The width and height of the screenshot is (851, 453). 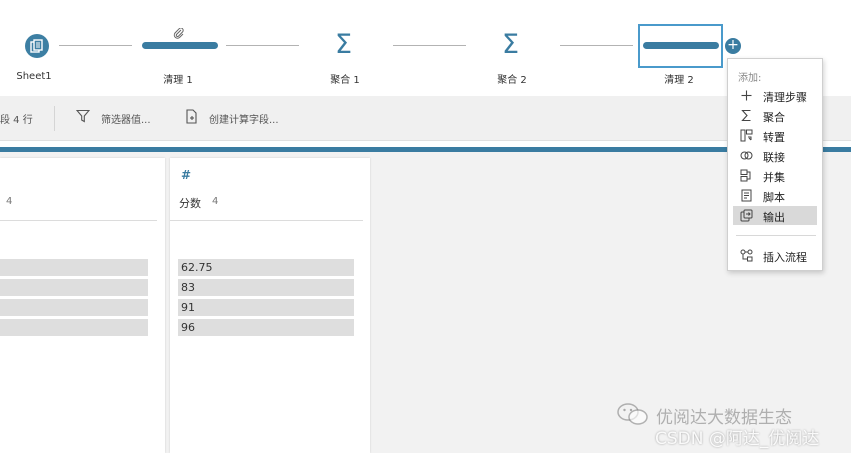 I want to click on output-icon, so click(x=746, y=215).